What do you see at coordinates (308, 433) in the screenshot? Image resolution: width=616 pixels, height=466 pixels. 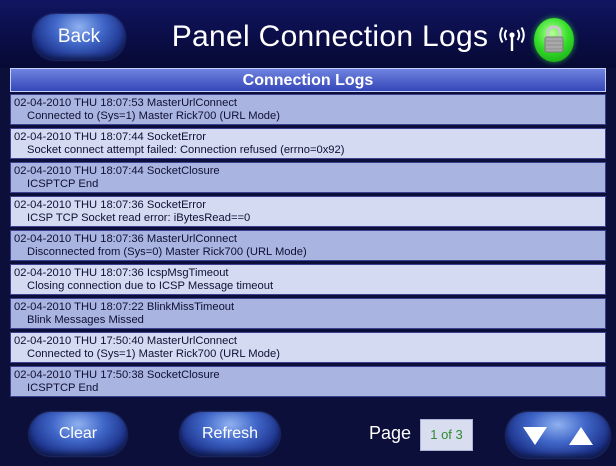 I see `footer-bar: Clear Refresh Page 1 of 3` at bounding box center [308, 433].